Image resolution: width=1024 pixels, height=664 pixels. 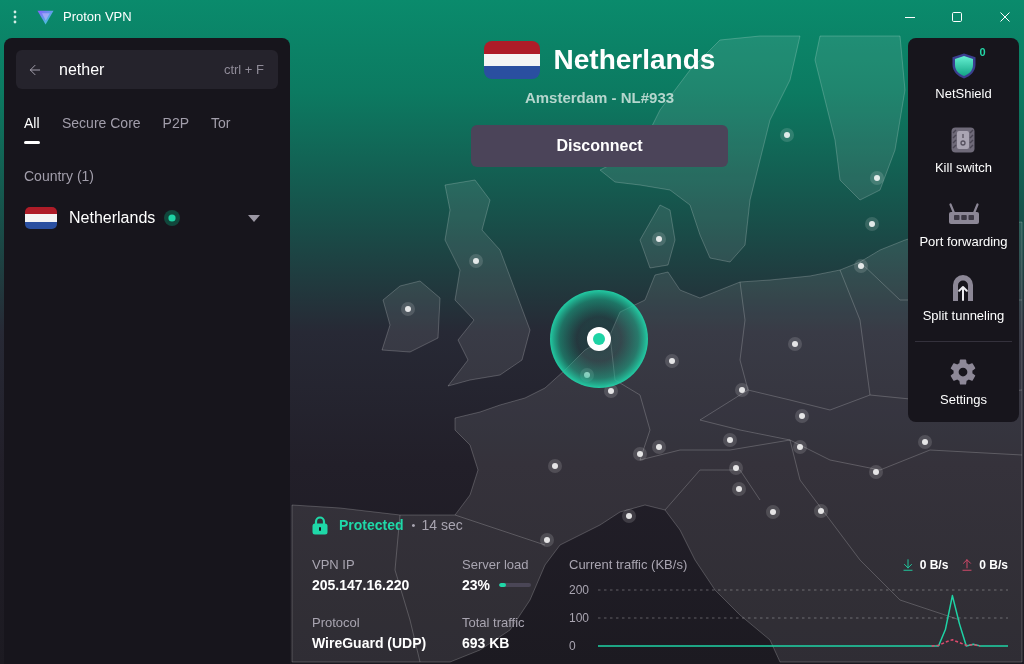 I want to click on shortcut-hint: ctrl + F, so click(x=243, y=69).